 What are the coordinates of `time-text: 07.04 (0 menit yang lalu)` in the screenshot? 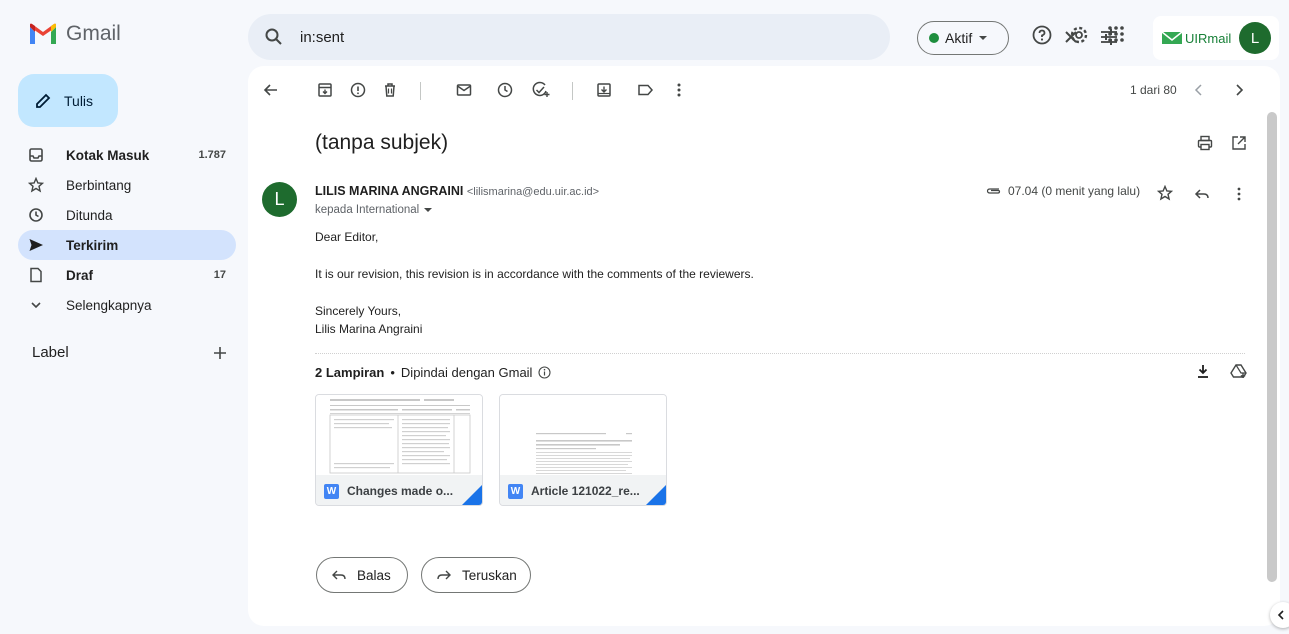 It's located at (1074, 191).